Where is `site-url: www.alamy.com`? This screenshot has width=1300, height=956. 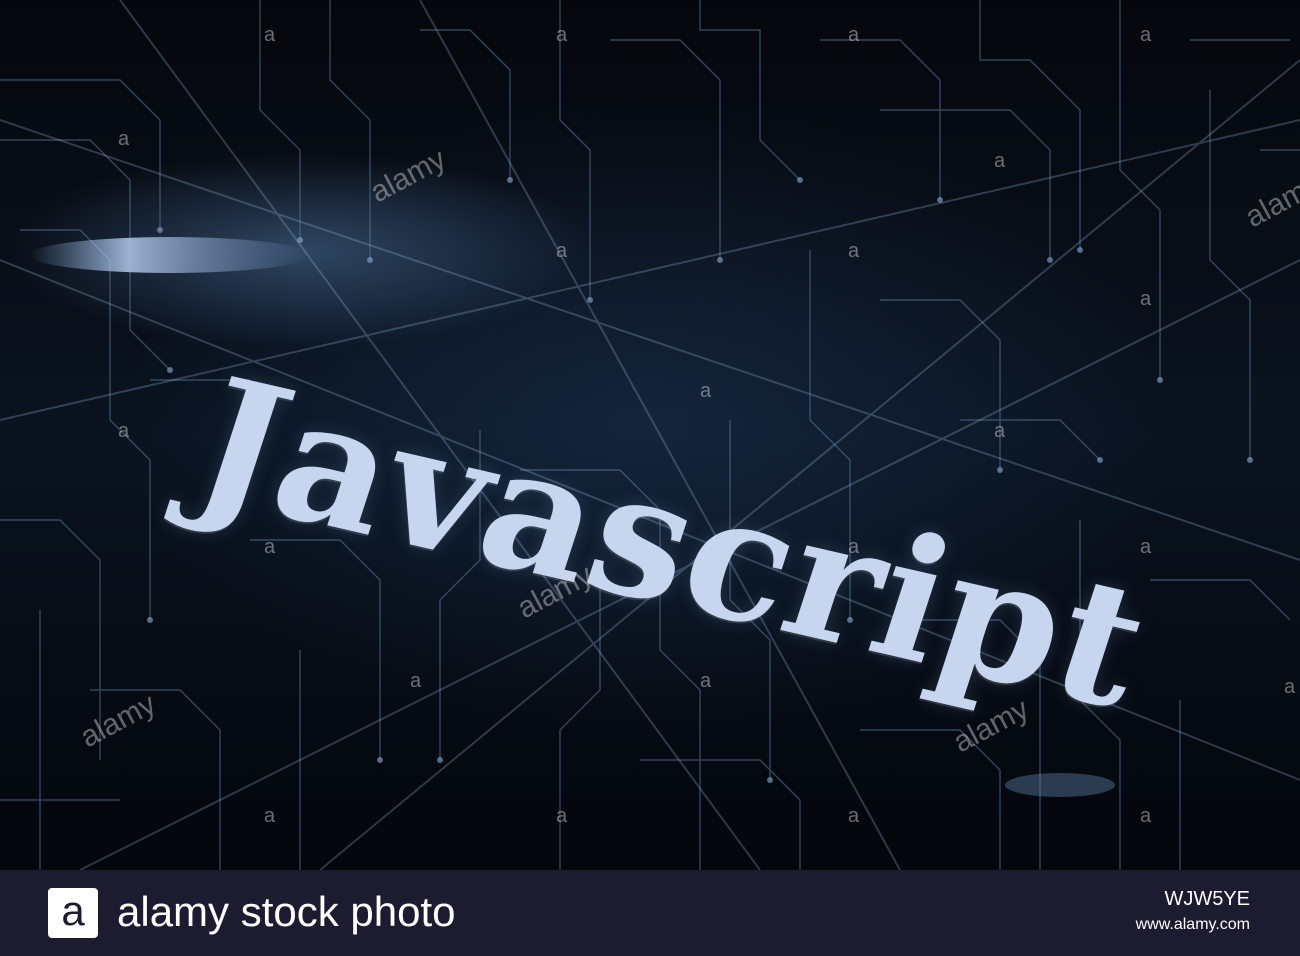 site-url: www.alamy.com is located at coordinates (1192, 924).